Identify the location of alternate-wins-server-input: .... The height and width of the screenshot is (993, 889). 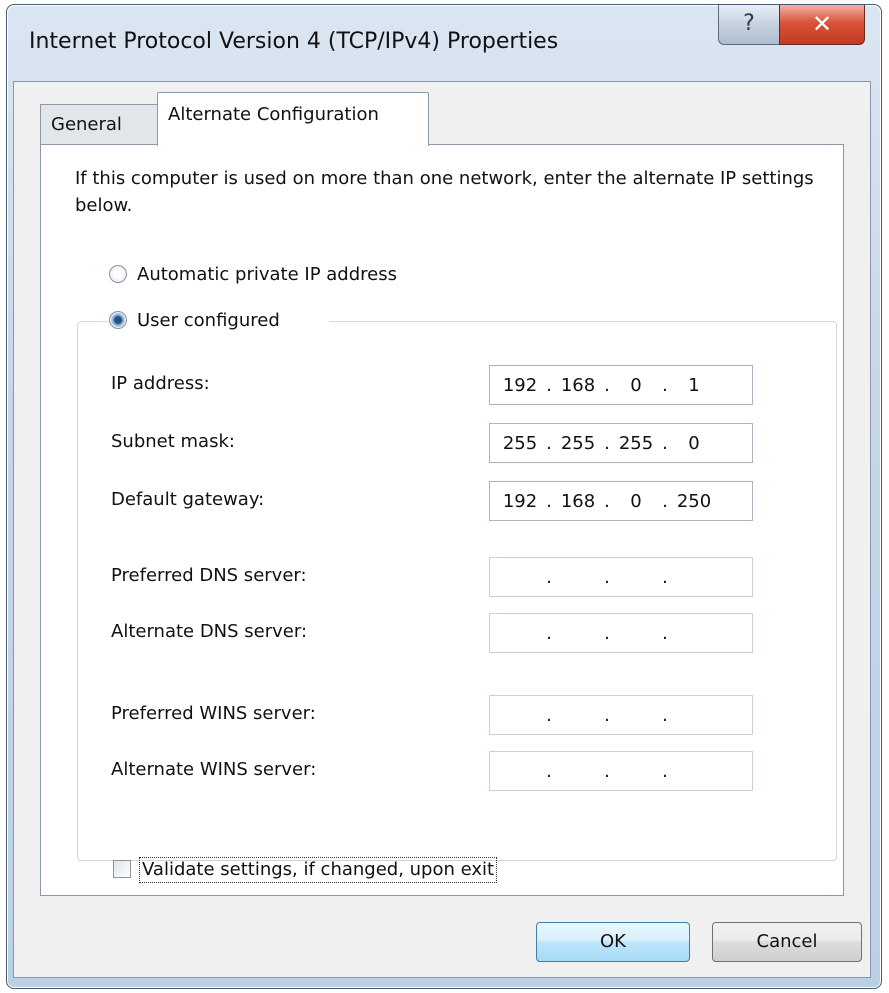
(621, 771).